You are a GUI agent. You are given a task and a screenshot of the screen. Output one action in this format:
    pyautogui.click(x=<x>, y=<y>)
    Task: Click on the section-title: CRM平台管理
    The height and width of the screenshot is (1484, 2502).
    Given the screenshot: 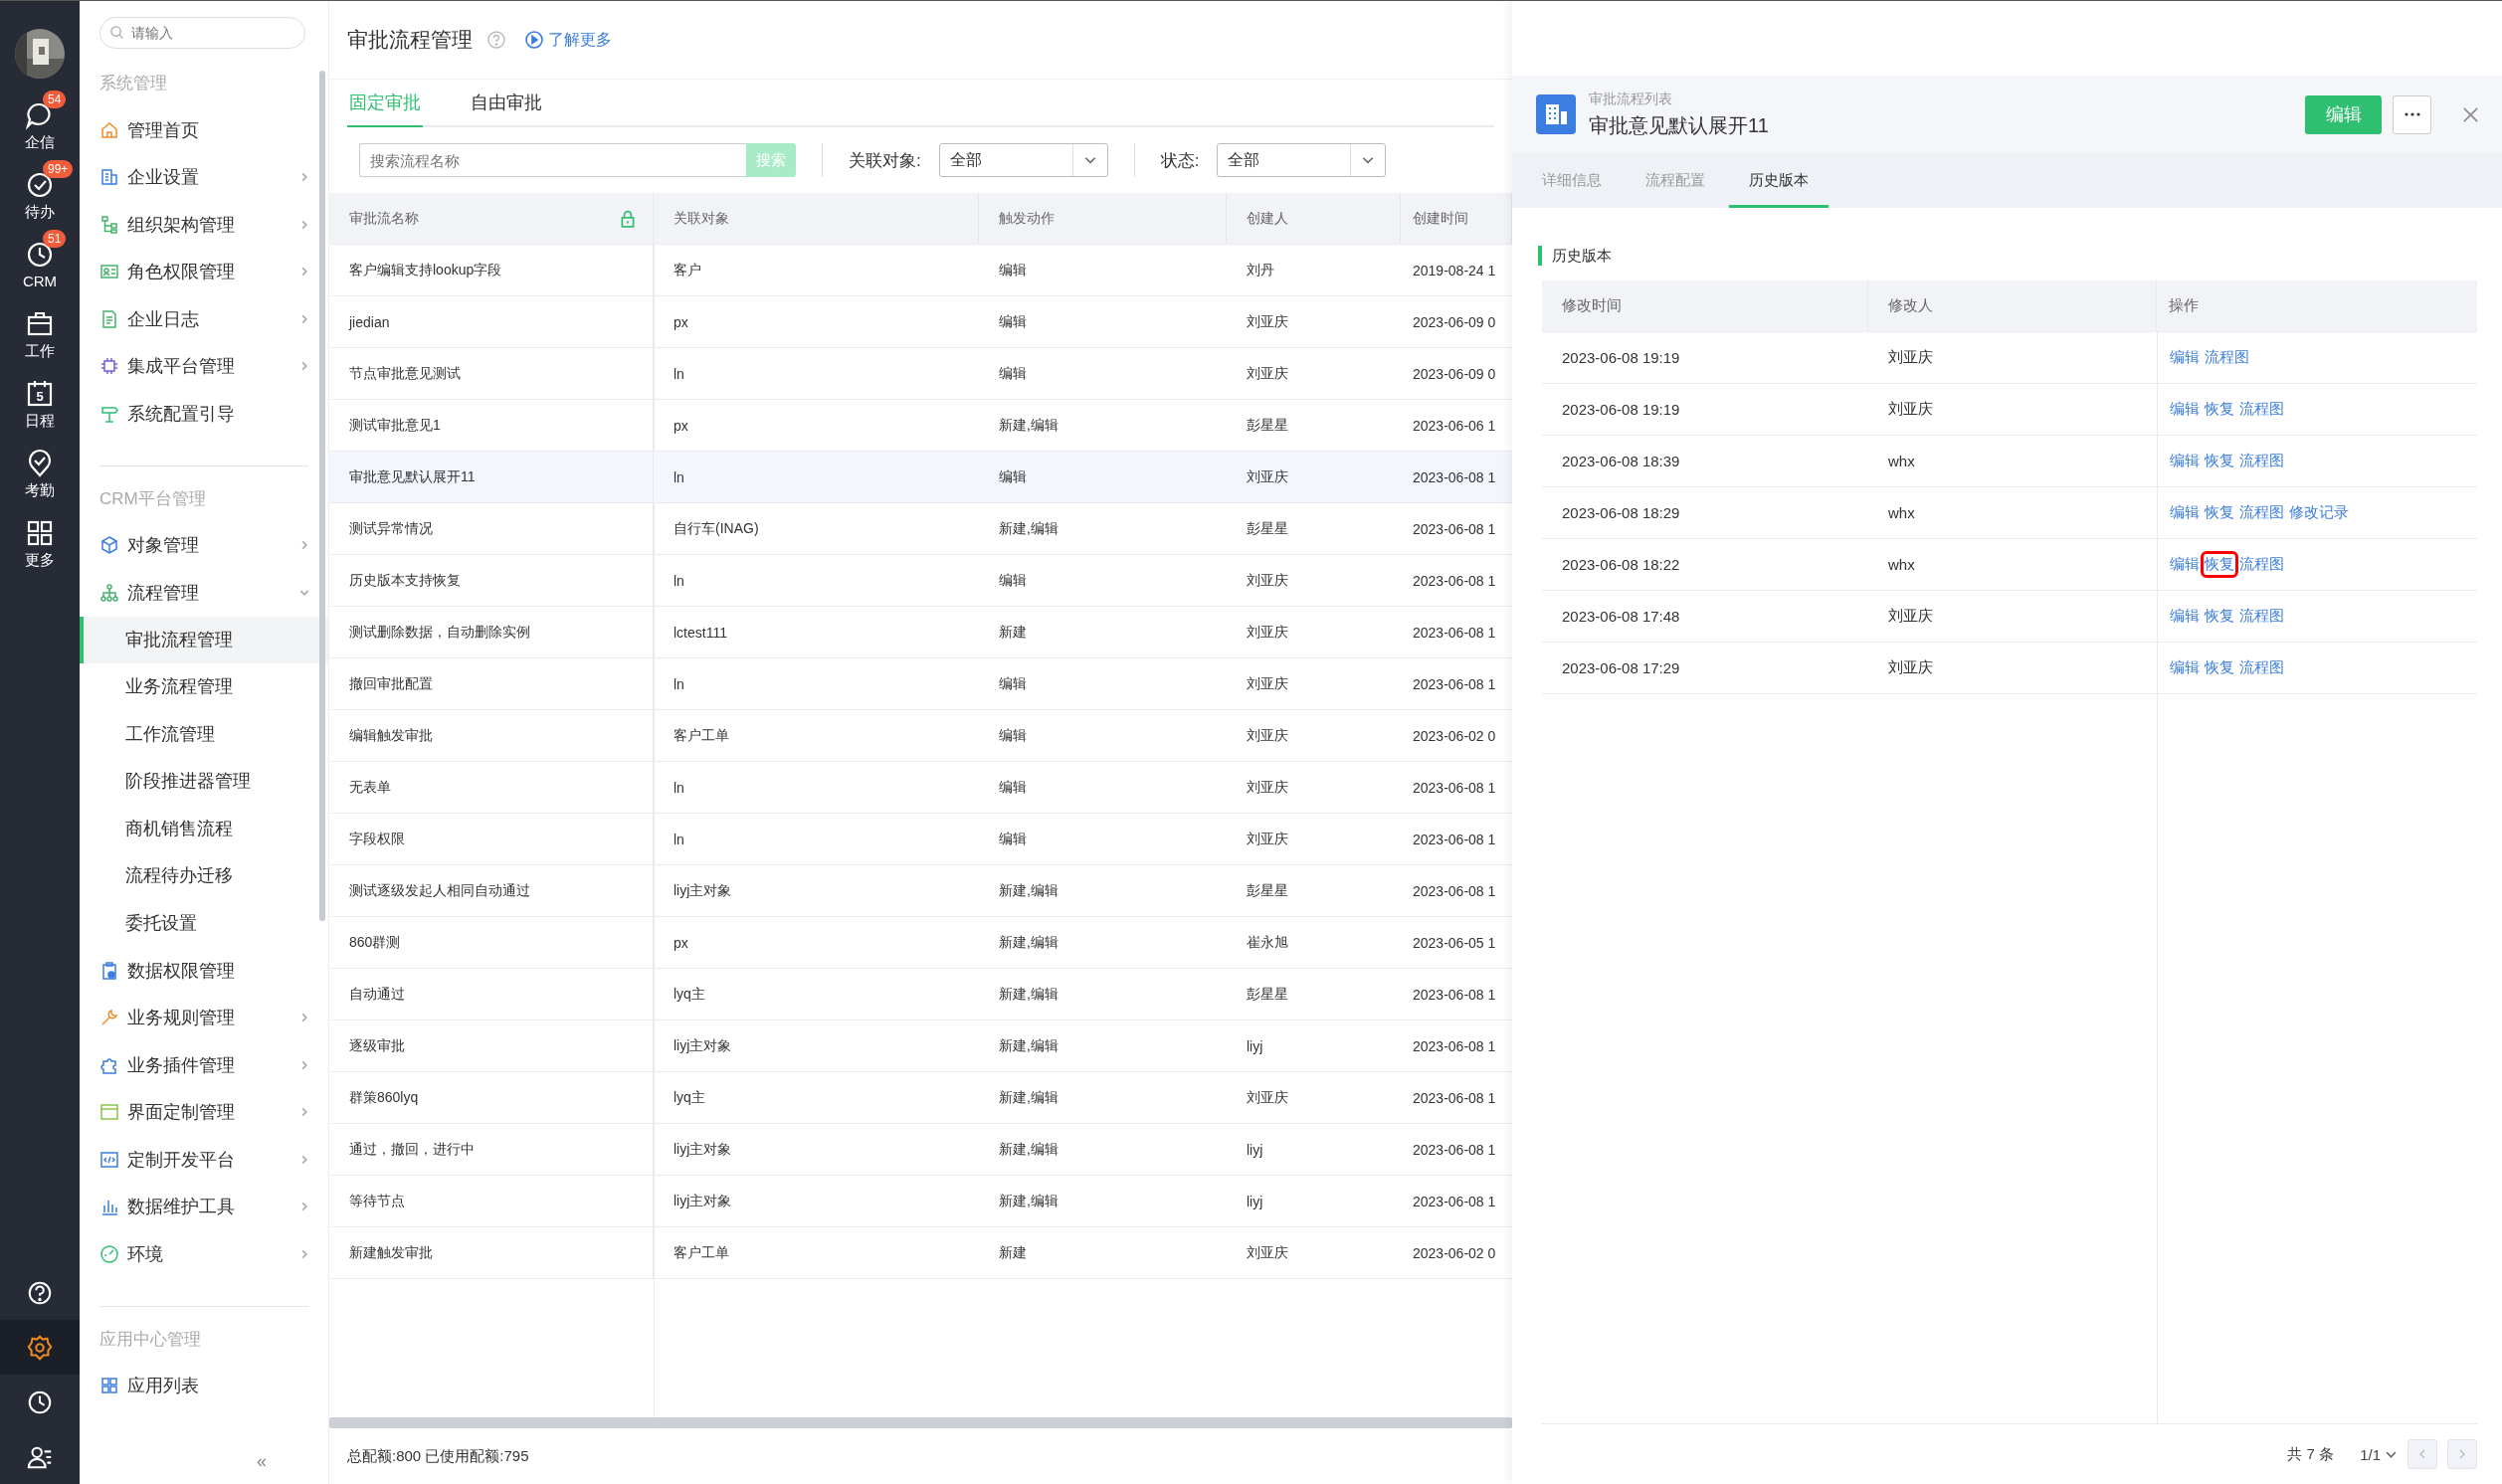 What is the action you would take?
    pyautogui.click(x=152, y=499)
    